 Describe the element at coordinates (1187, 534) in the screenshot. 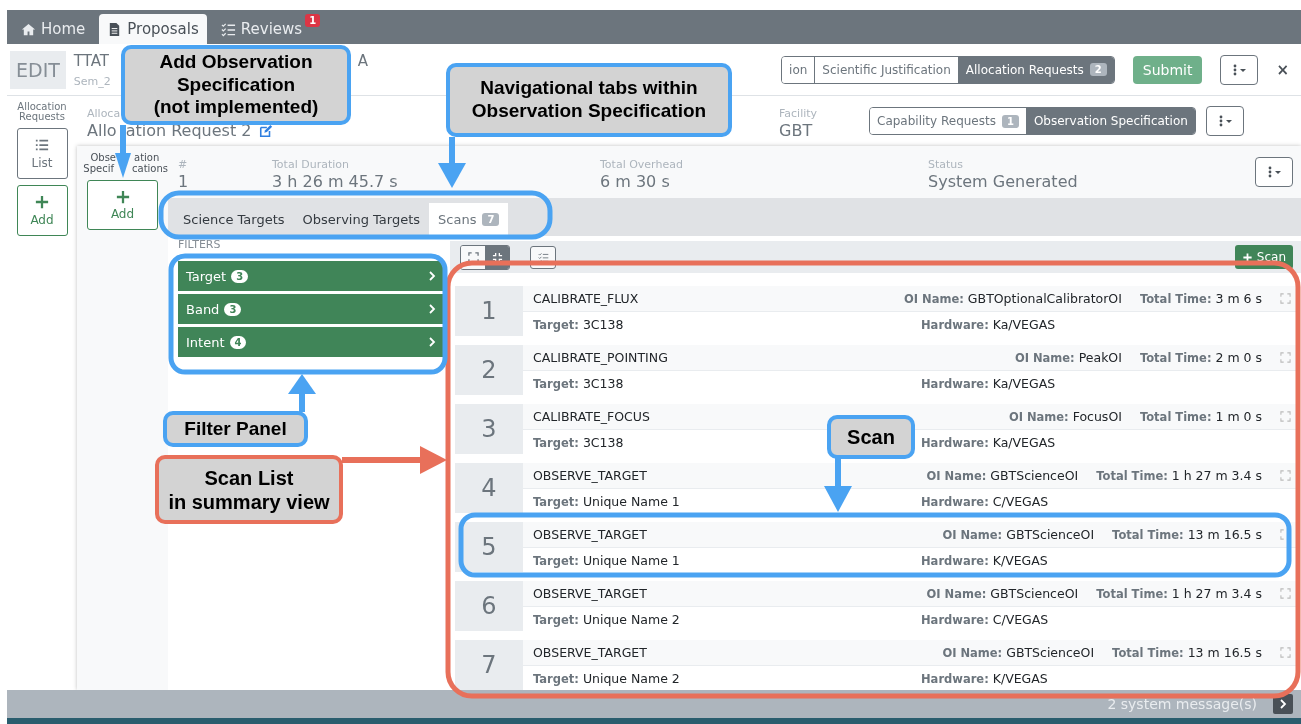

I see `total-time: Total Time: 13 m 16.5 s` at that location.